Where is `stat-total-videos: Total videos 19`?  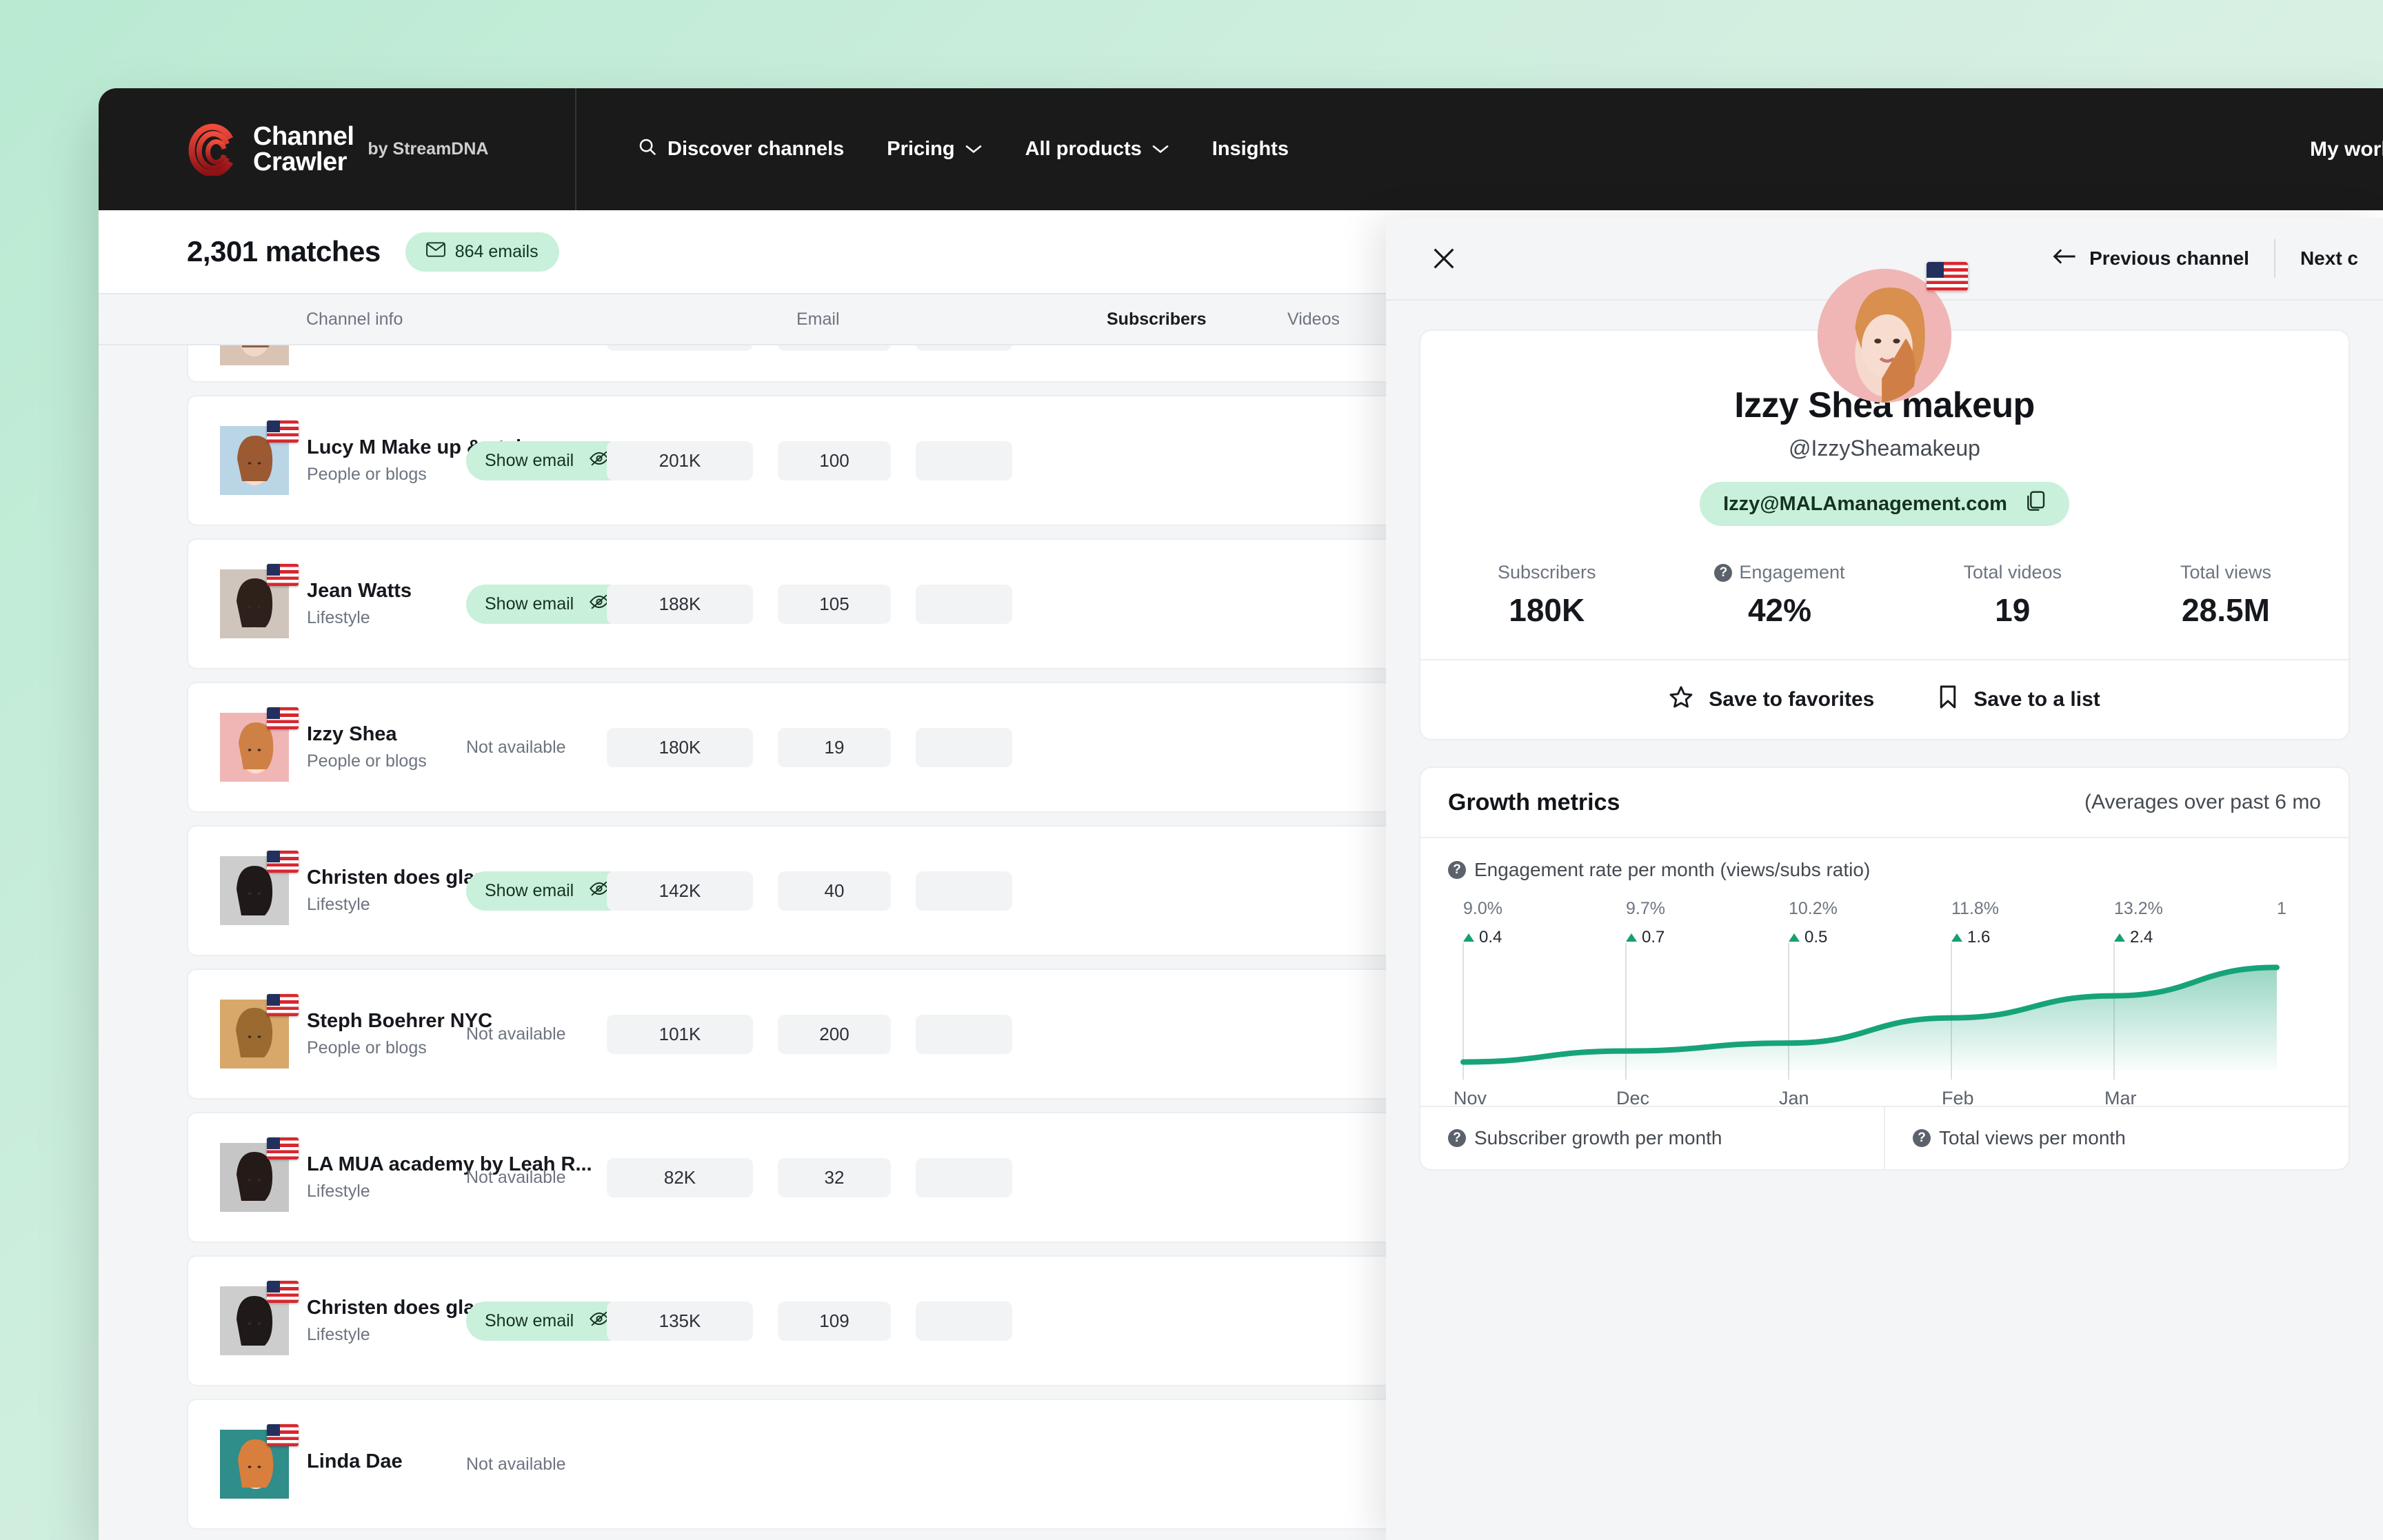
stat-total-videos: Total videos 19 is located at coordinates (2012, 596).